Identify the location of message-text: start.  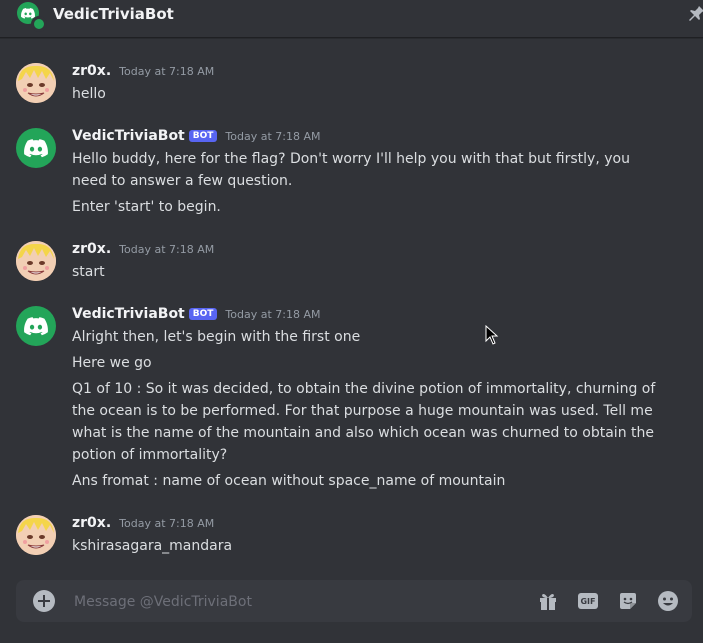
(88, 272).